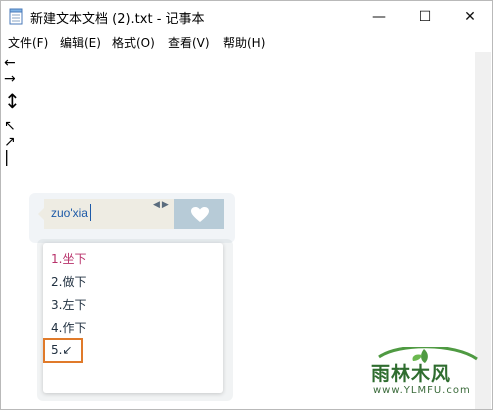 The image size is (493, 410). I want to click on menu-help: 帮助(H), so click(244, 42).